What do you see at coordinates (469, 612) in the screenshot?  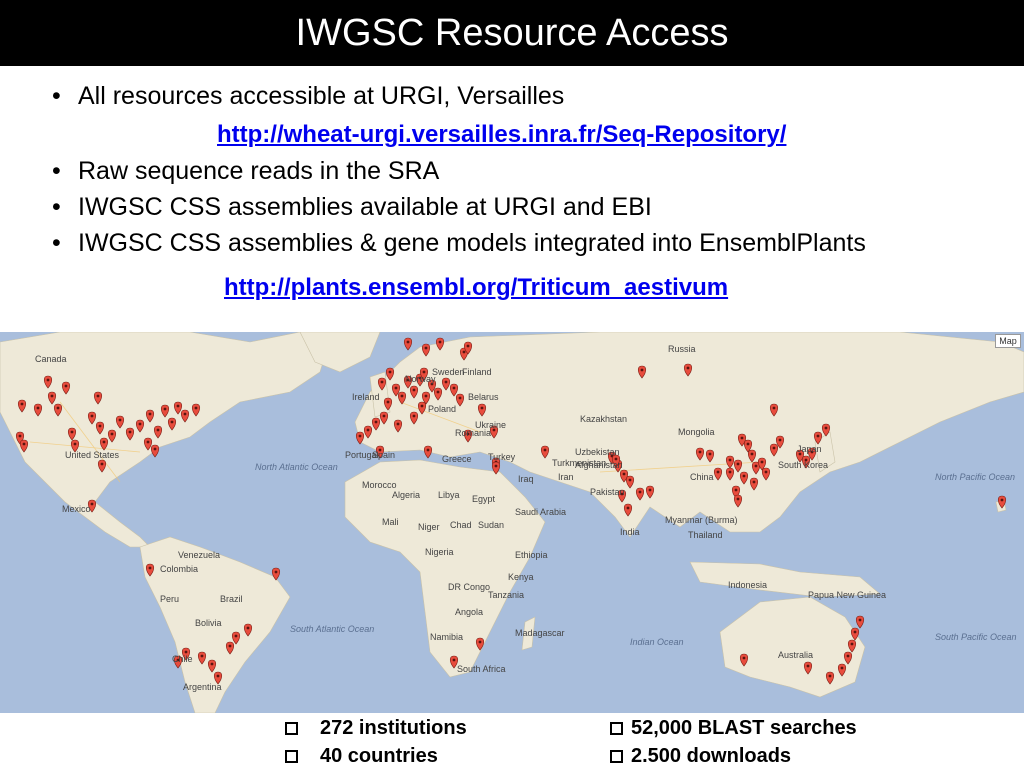 I see `map-label: Angola` at bounding box center [469, 612].